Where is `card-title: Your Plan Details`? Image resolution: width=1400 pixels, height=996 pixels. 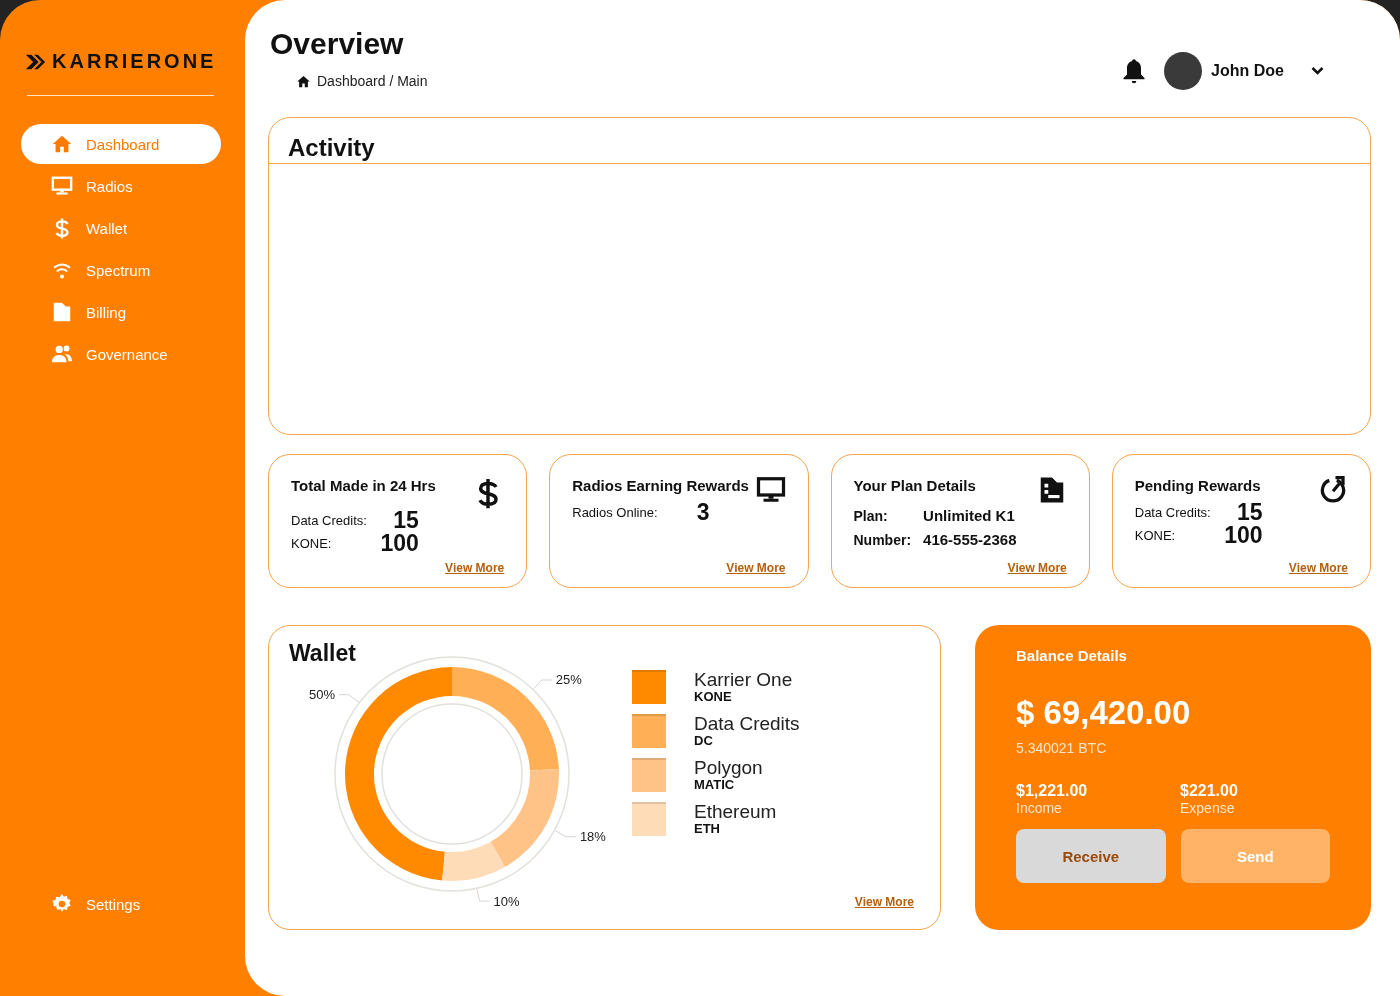 card-title: Your Plan Details is located at coordinates (914, 485).